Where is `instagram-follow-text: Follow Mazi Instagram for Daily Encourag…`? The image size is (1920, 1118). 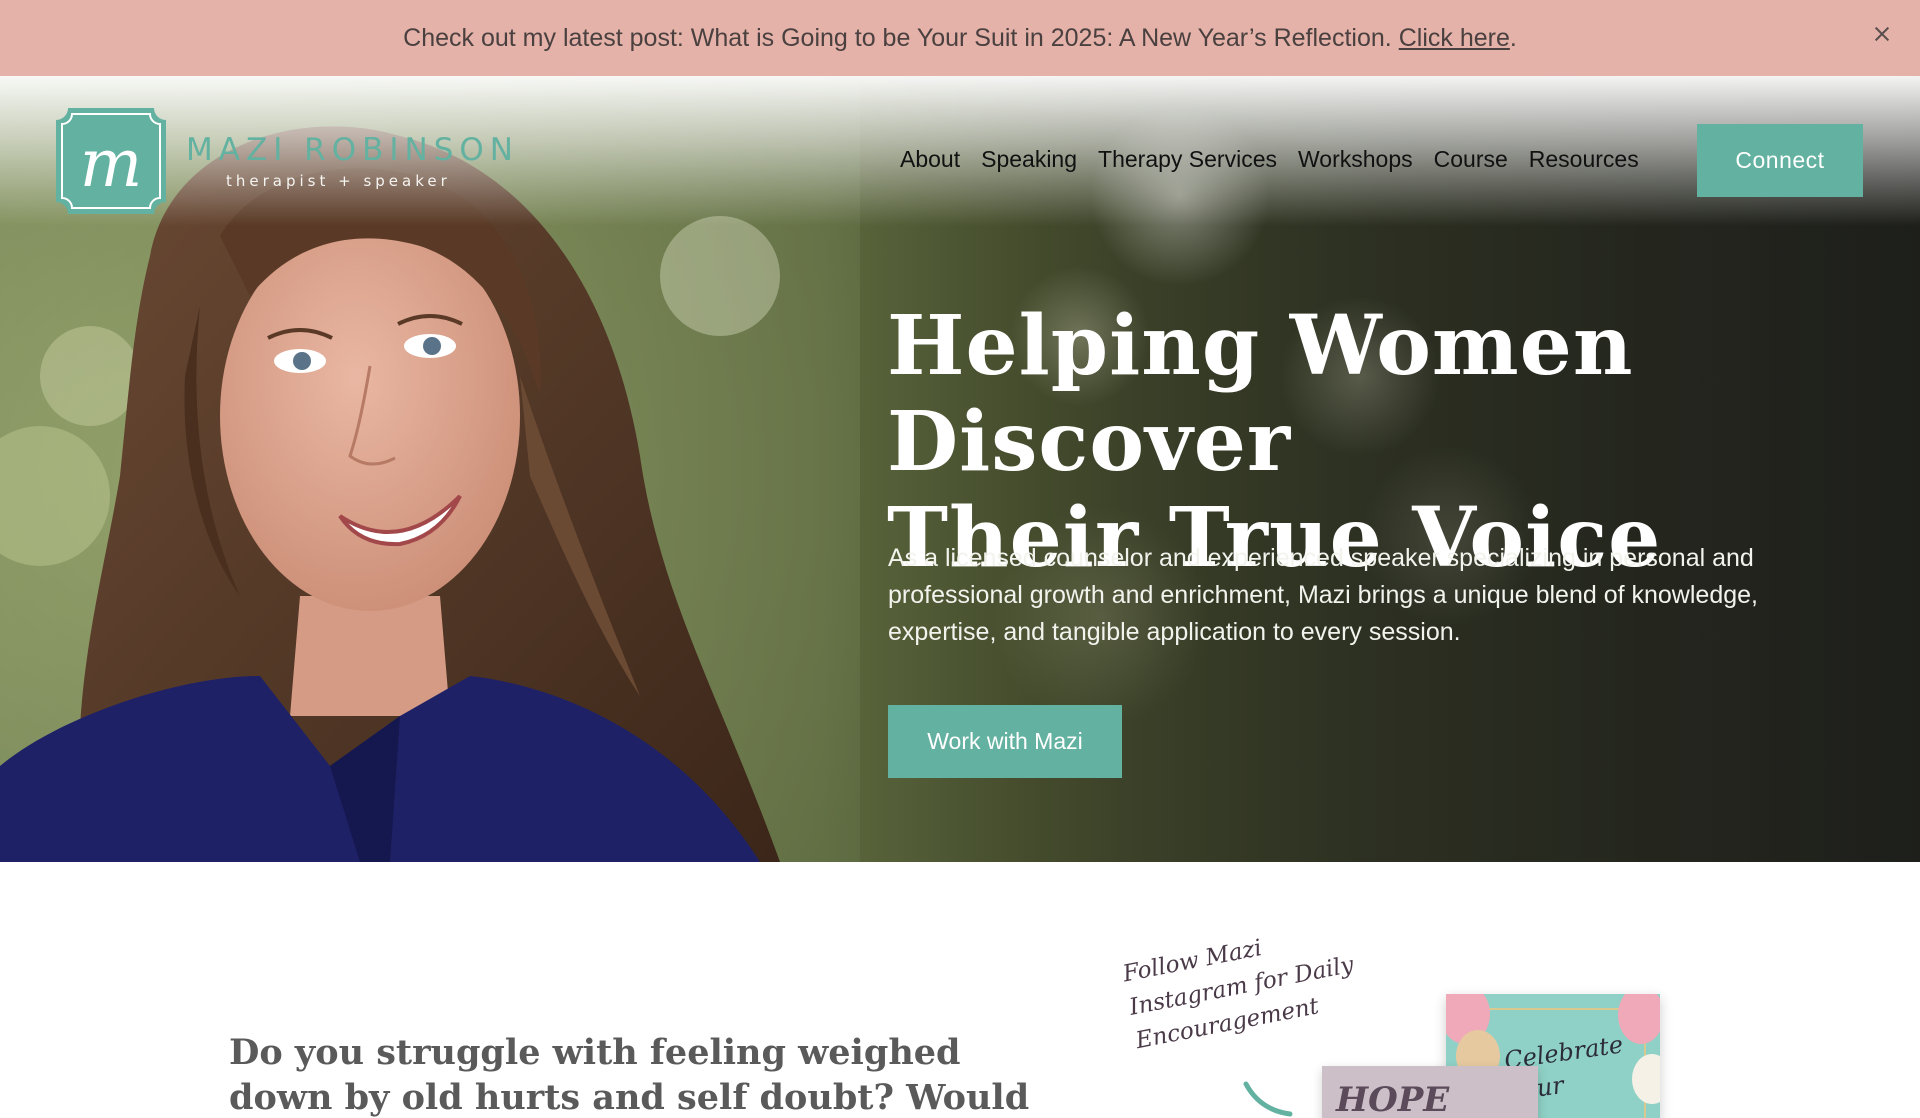
instagram-follow-text: Follow Mazi Instagram for Daily Encourag… is located at coordinates (1247, 985).